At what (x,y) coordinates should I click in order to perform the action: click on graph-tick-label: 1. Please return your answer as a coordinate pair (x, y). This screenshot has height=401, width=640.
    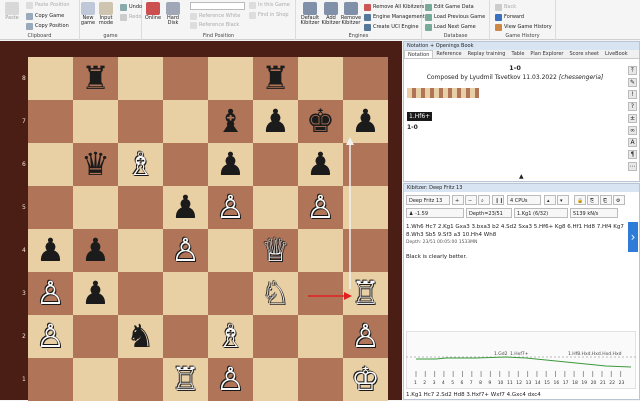
    Looking at the image, I should click on (415, 383).